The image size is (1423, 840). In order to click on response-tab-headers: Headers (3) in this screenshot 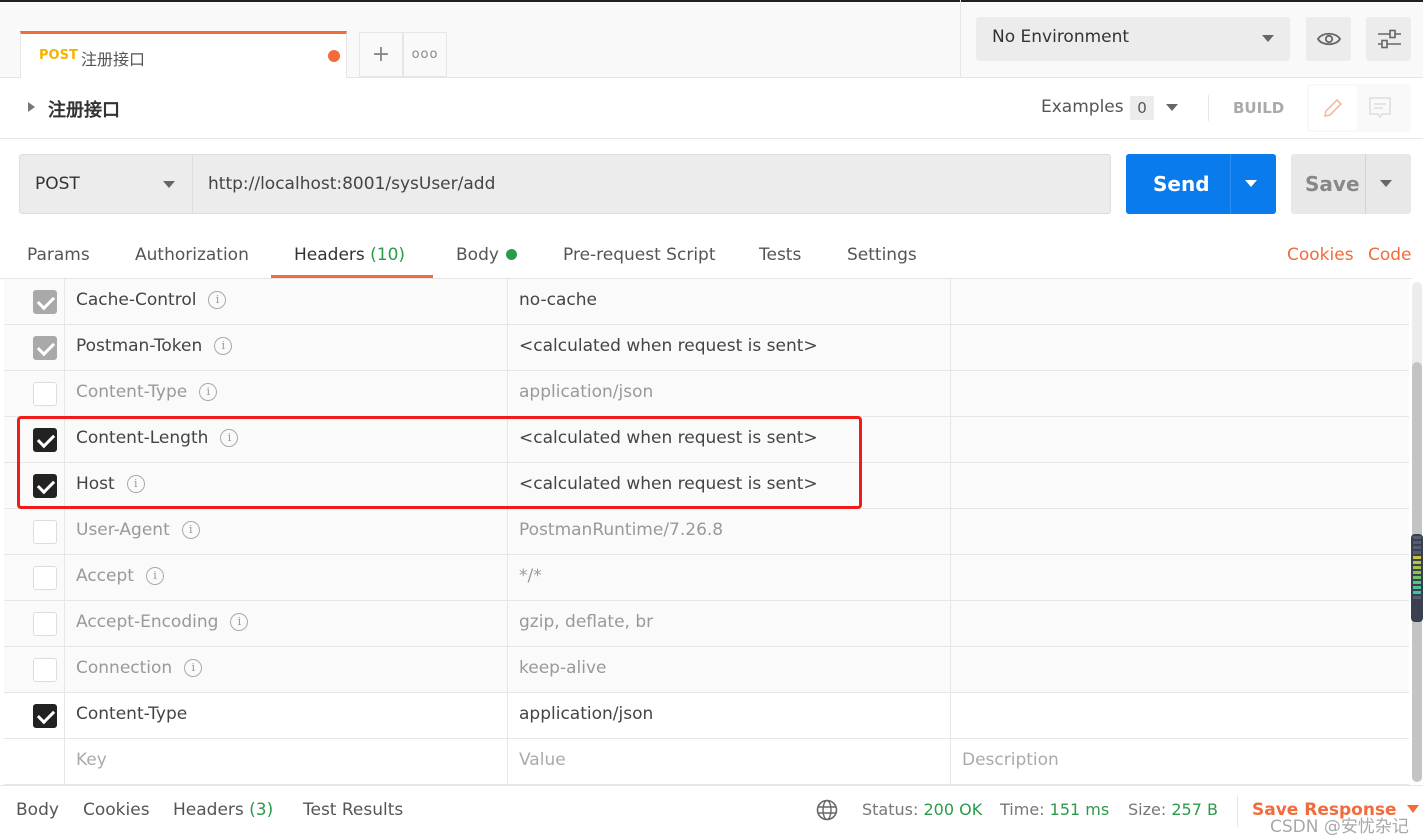, I will do `click(223, 810)`.